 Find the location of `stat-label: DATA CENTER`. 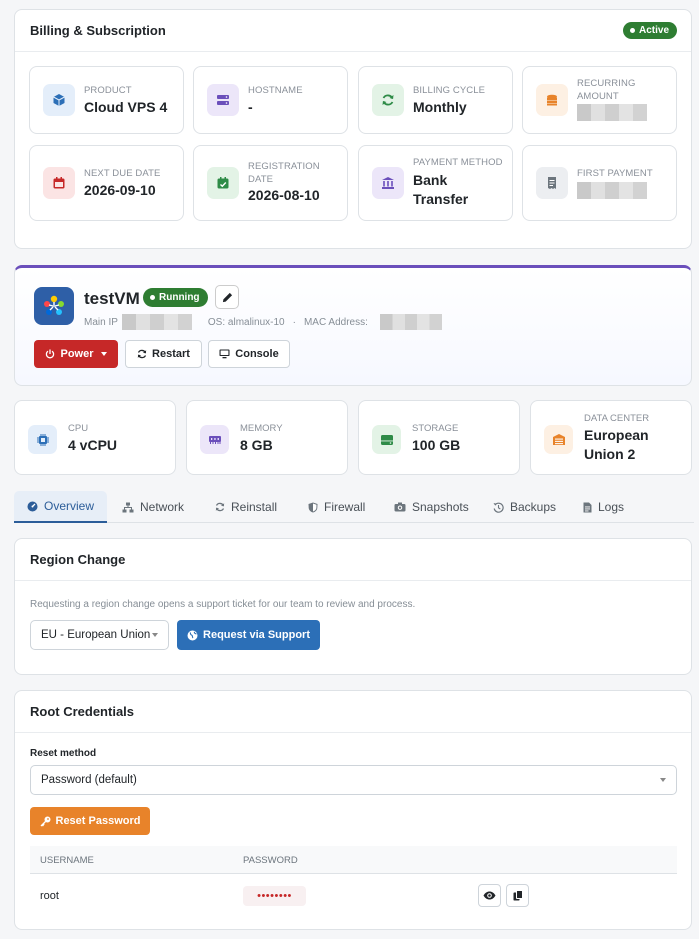

stat-label: DATA CENTER is located at coordinates (617, 418).